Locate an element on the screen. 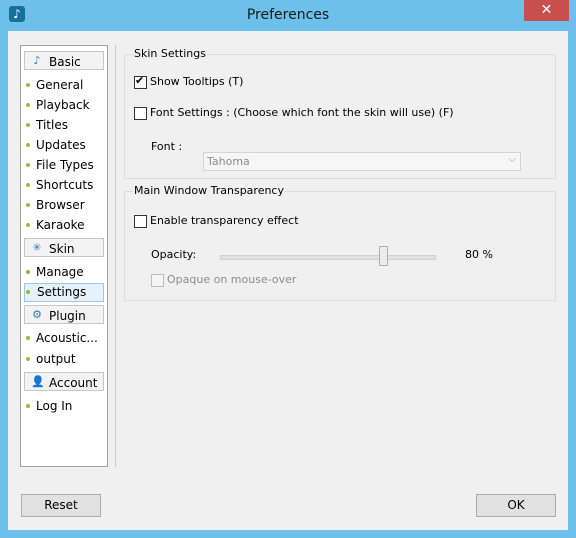 The width and height of the screenshot is (576, 538). category-account: 👤 Account is located at coordinates (64, 381).